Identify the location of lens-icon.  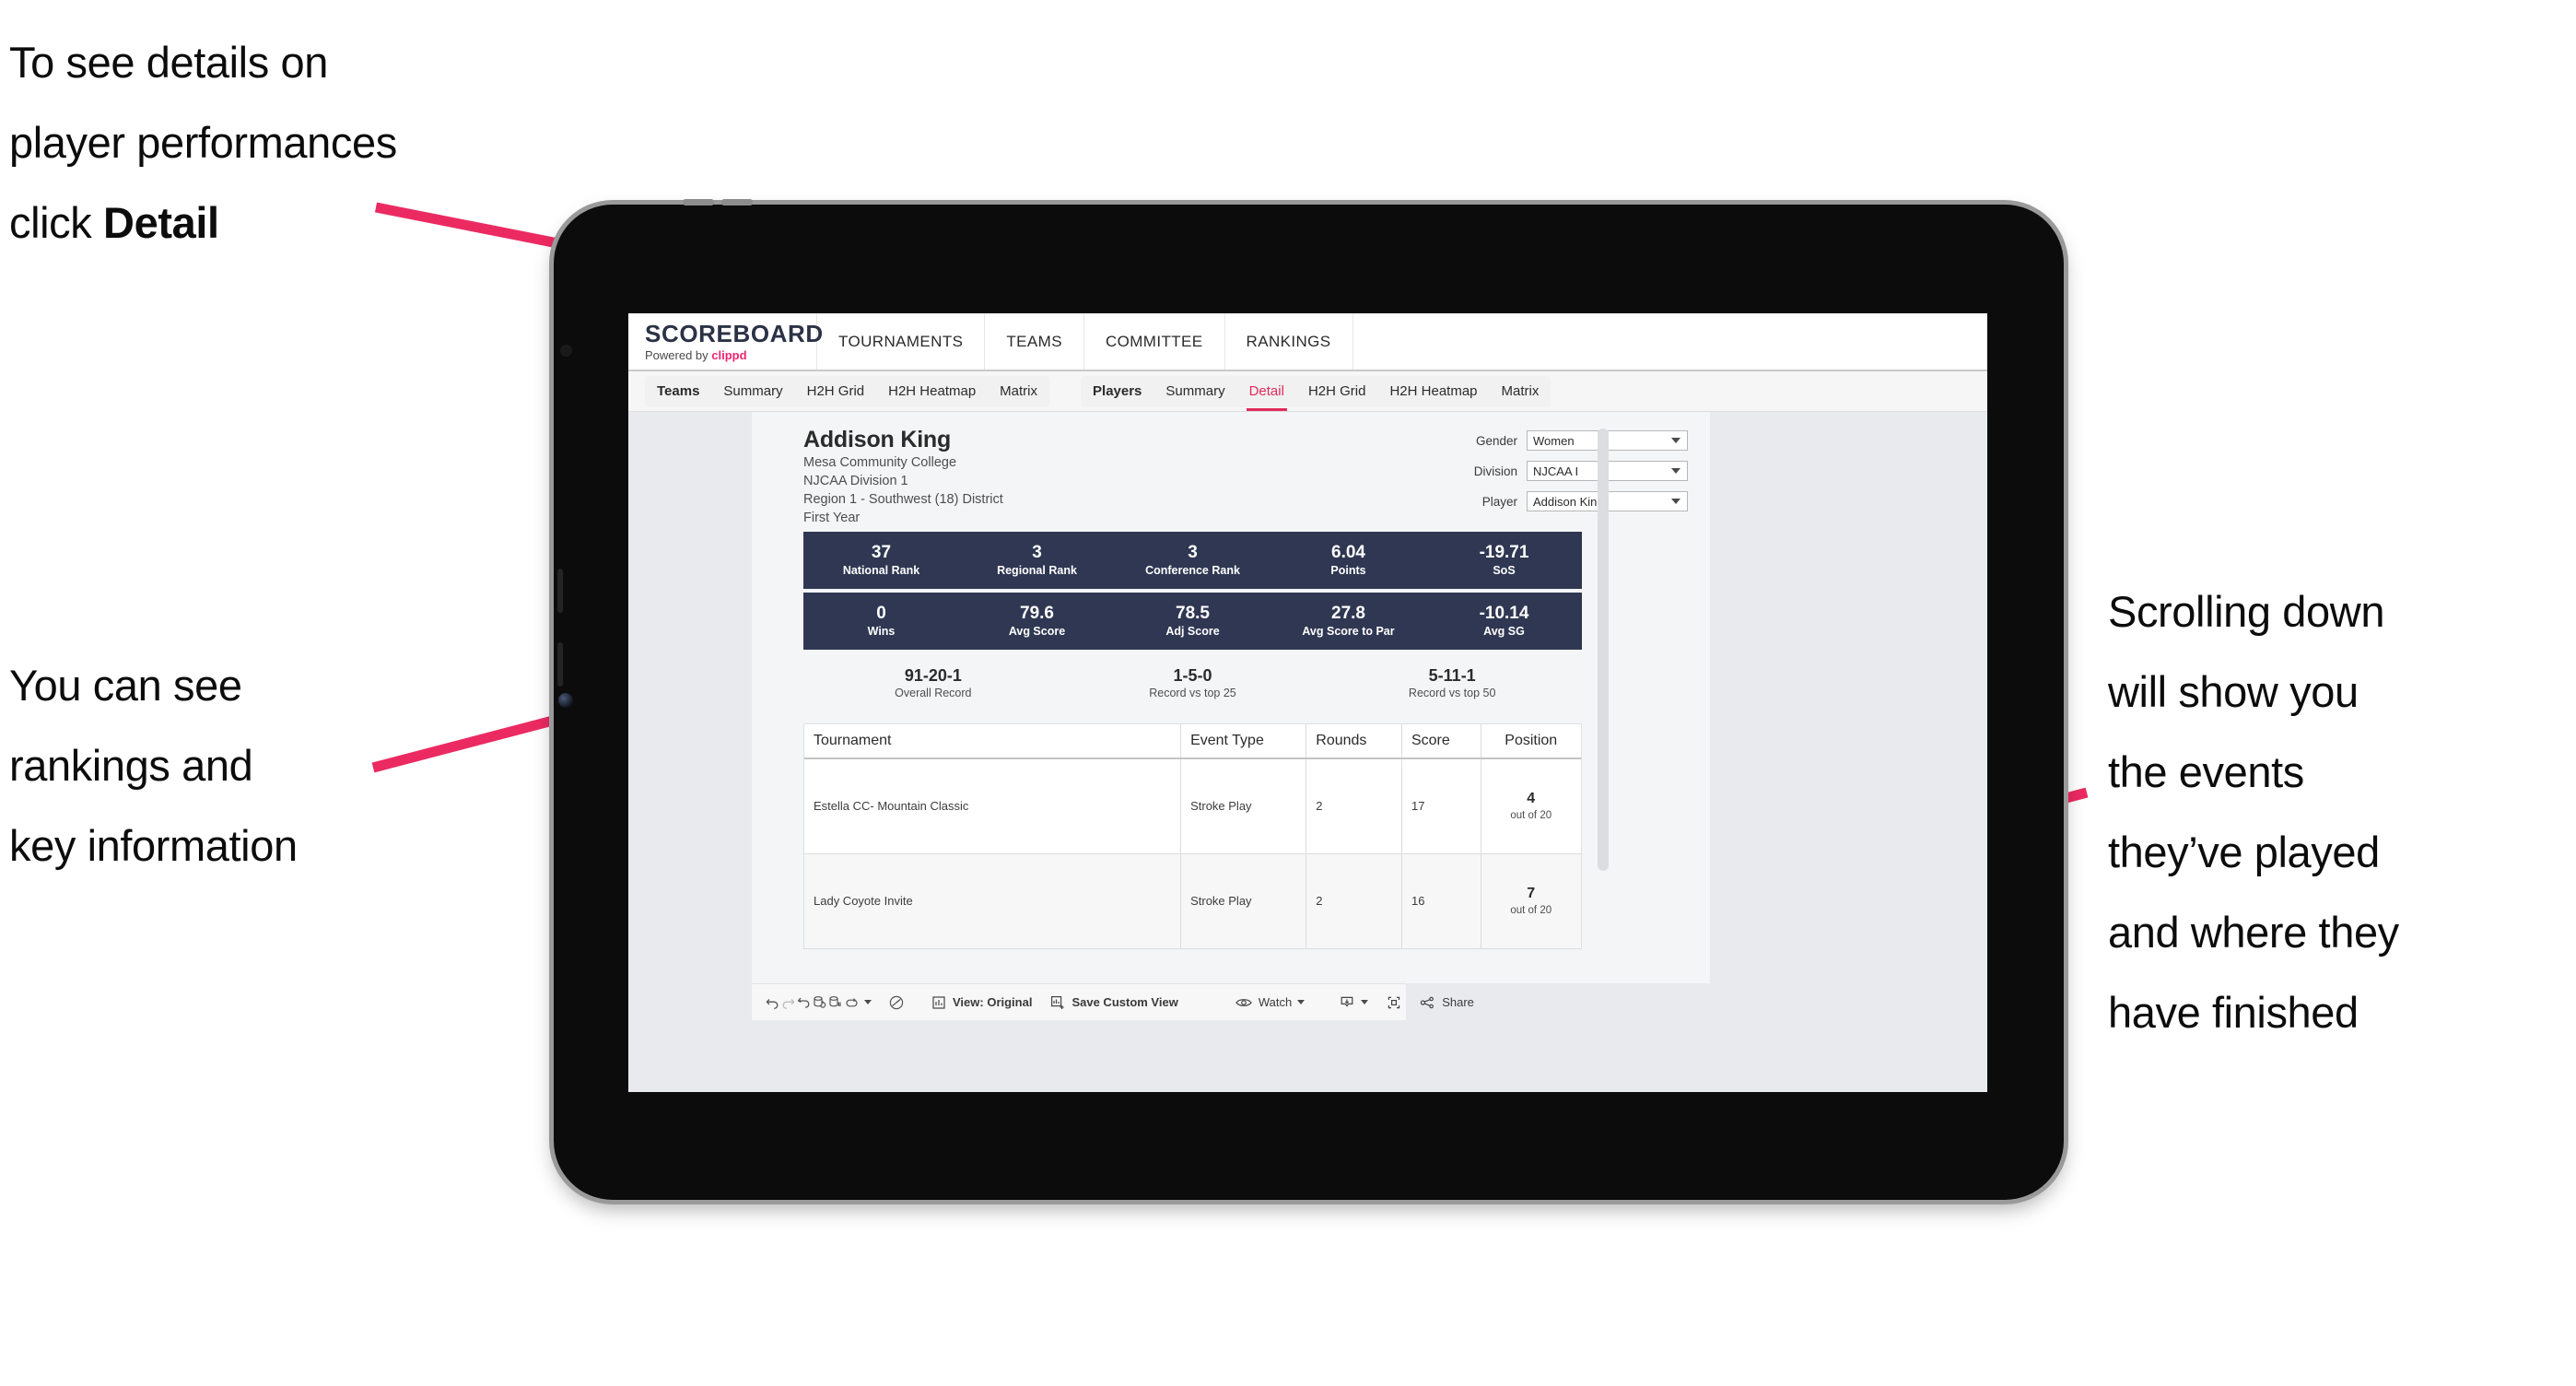
(565, 700).